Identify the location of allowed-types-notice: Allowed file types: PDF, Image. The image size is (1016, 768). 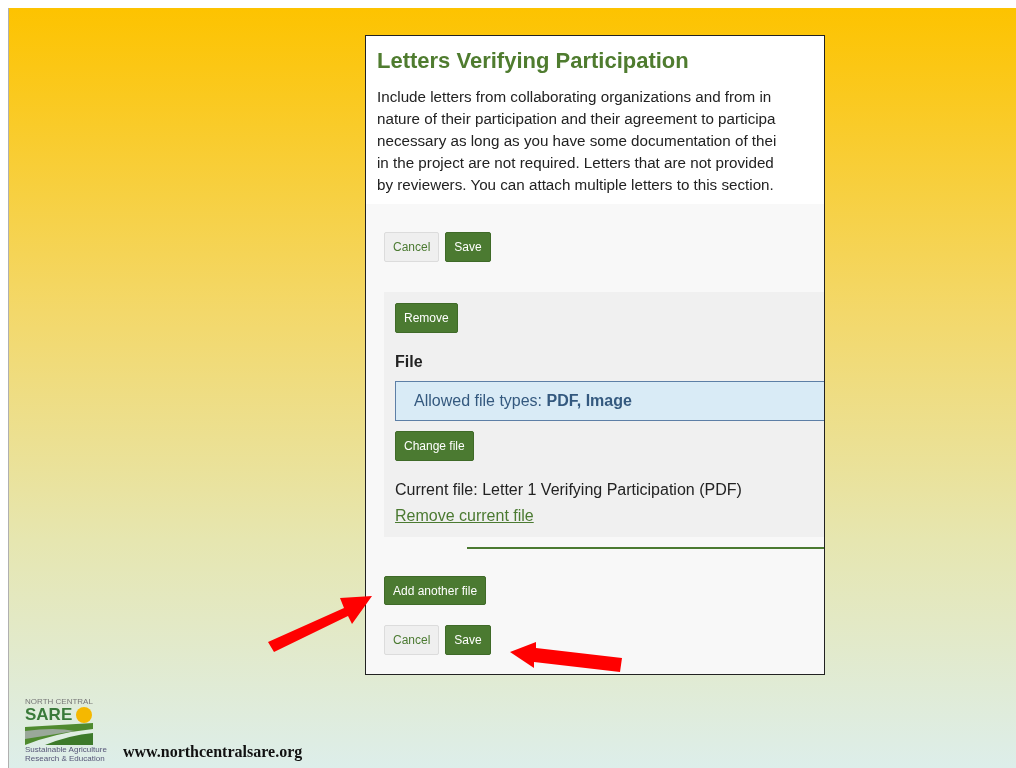
(609, 401).